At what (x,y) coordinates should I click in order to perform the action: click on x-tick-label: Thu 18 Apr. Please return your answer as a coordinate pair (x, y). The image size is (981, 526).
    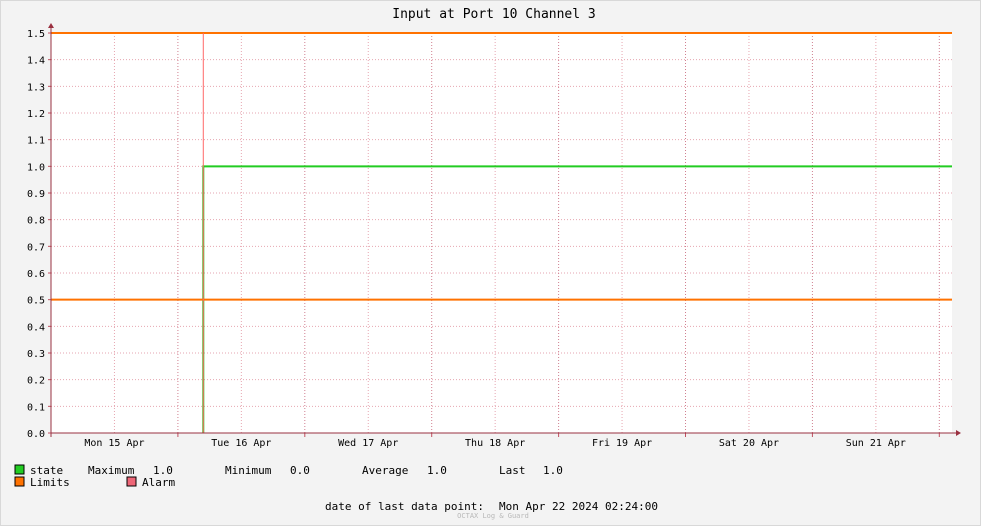
    Looking at the image, I should click on (495, 443).